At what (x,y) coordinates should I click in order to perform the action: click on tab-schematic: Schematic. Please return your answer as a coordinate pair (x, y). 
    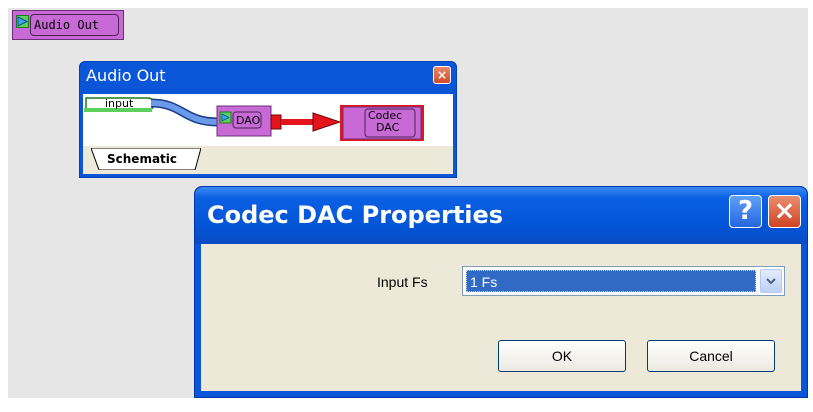
    Looking at the image, I should click on (146, 159).